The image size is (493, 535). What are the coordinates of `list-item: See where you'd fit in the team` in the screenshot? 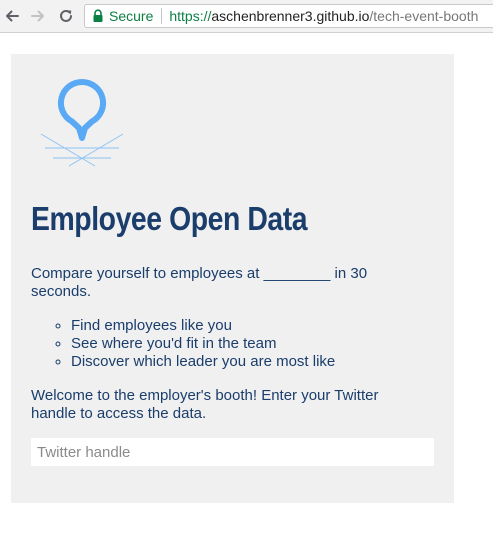 It's located at (203, 344).